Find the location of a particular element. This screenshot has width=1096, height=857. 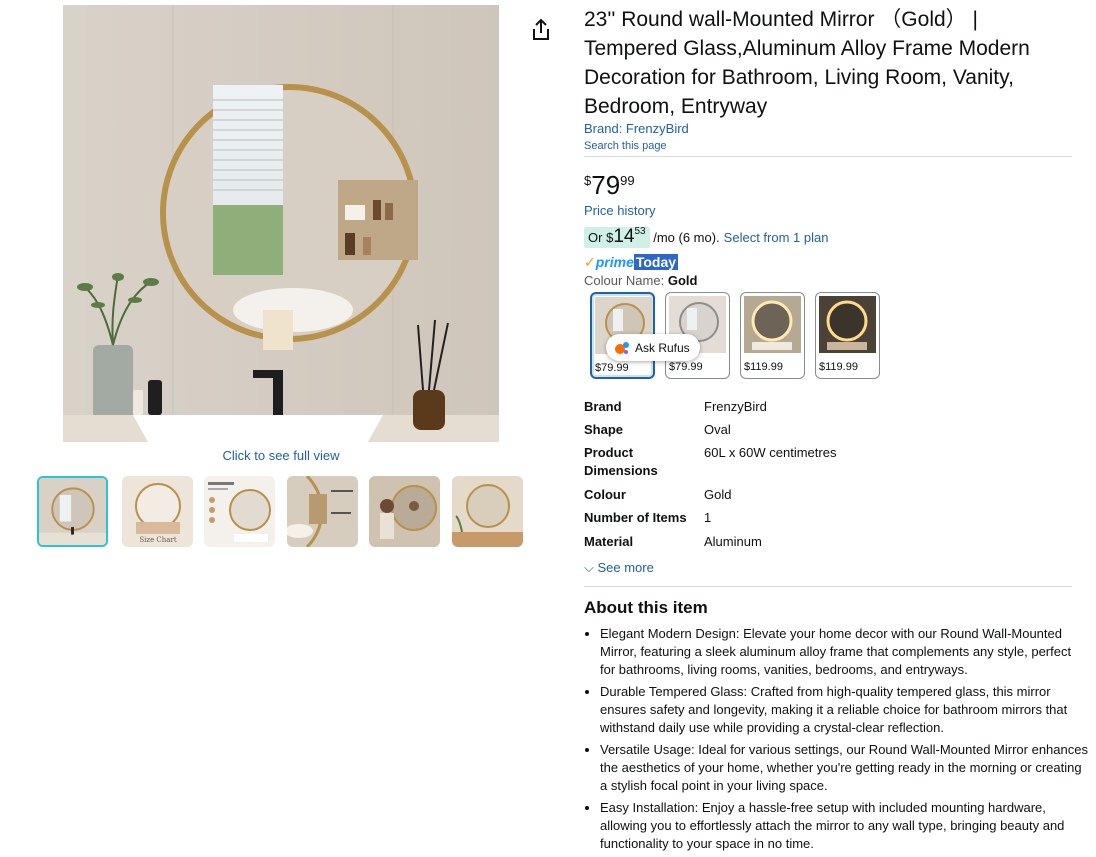

spec-key: Colour is located at coordinates (605, 494).